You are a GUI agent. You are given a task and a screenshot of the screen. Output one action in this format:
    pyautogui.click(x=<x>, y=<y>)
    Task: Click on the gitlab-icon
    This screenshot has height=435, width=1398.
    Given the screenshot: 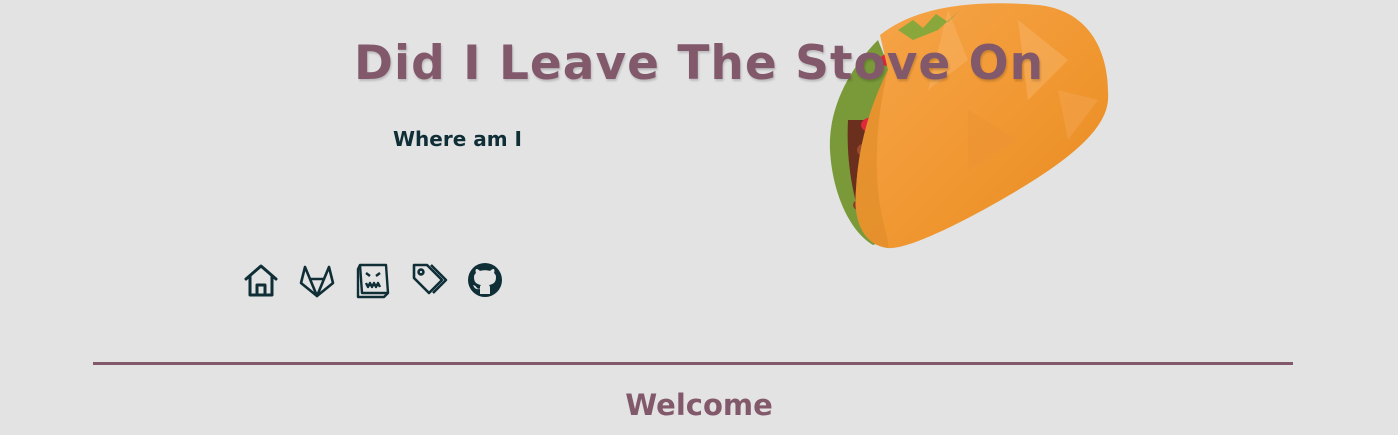 What is the action you would take?
    pyautogui.click(x=317, y=280)
    